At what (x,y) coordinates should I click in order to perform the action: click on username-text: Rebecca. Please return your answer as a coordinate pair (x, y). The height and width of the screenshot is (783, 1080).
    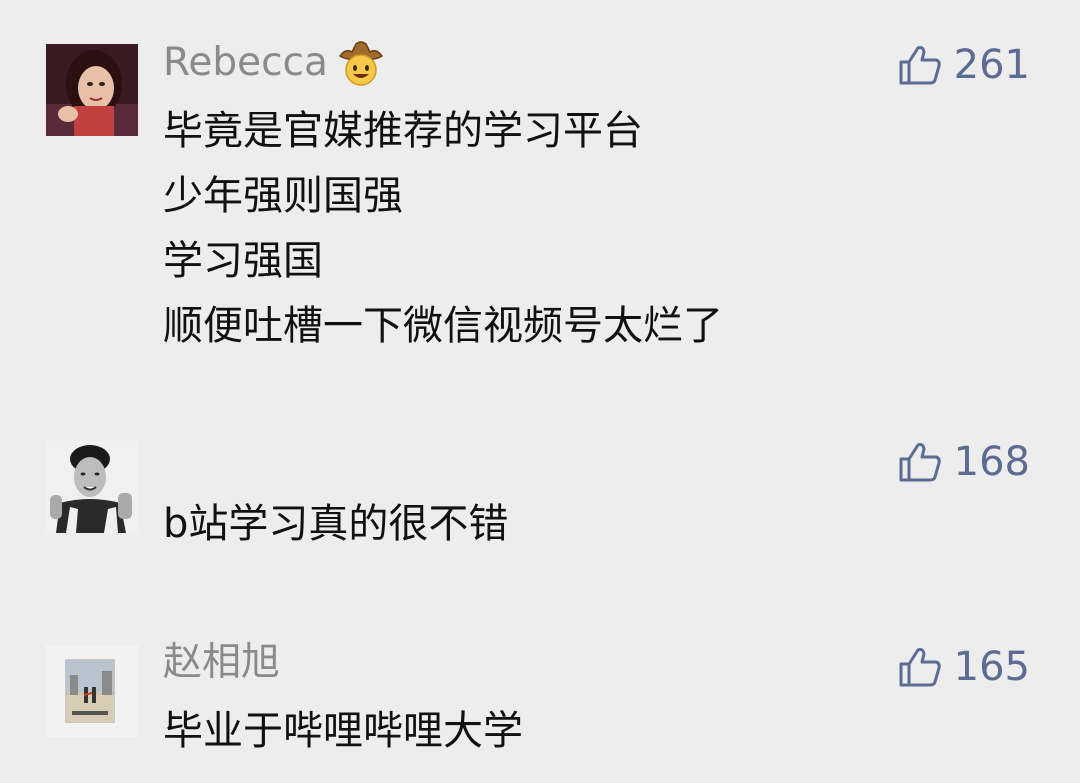
    Looking at the image, I should click on (245, 62).